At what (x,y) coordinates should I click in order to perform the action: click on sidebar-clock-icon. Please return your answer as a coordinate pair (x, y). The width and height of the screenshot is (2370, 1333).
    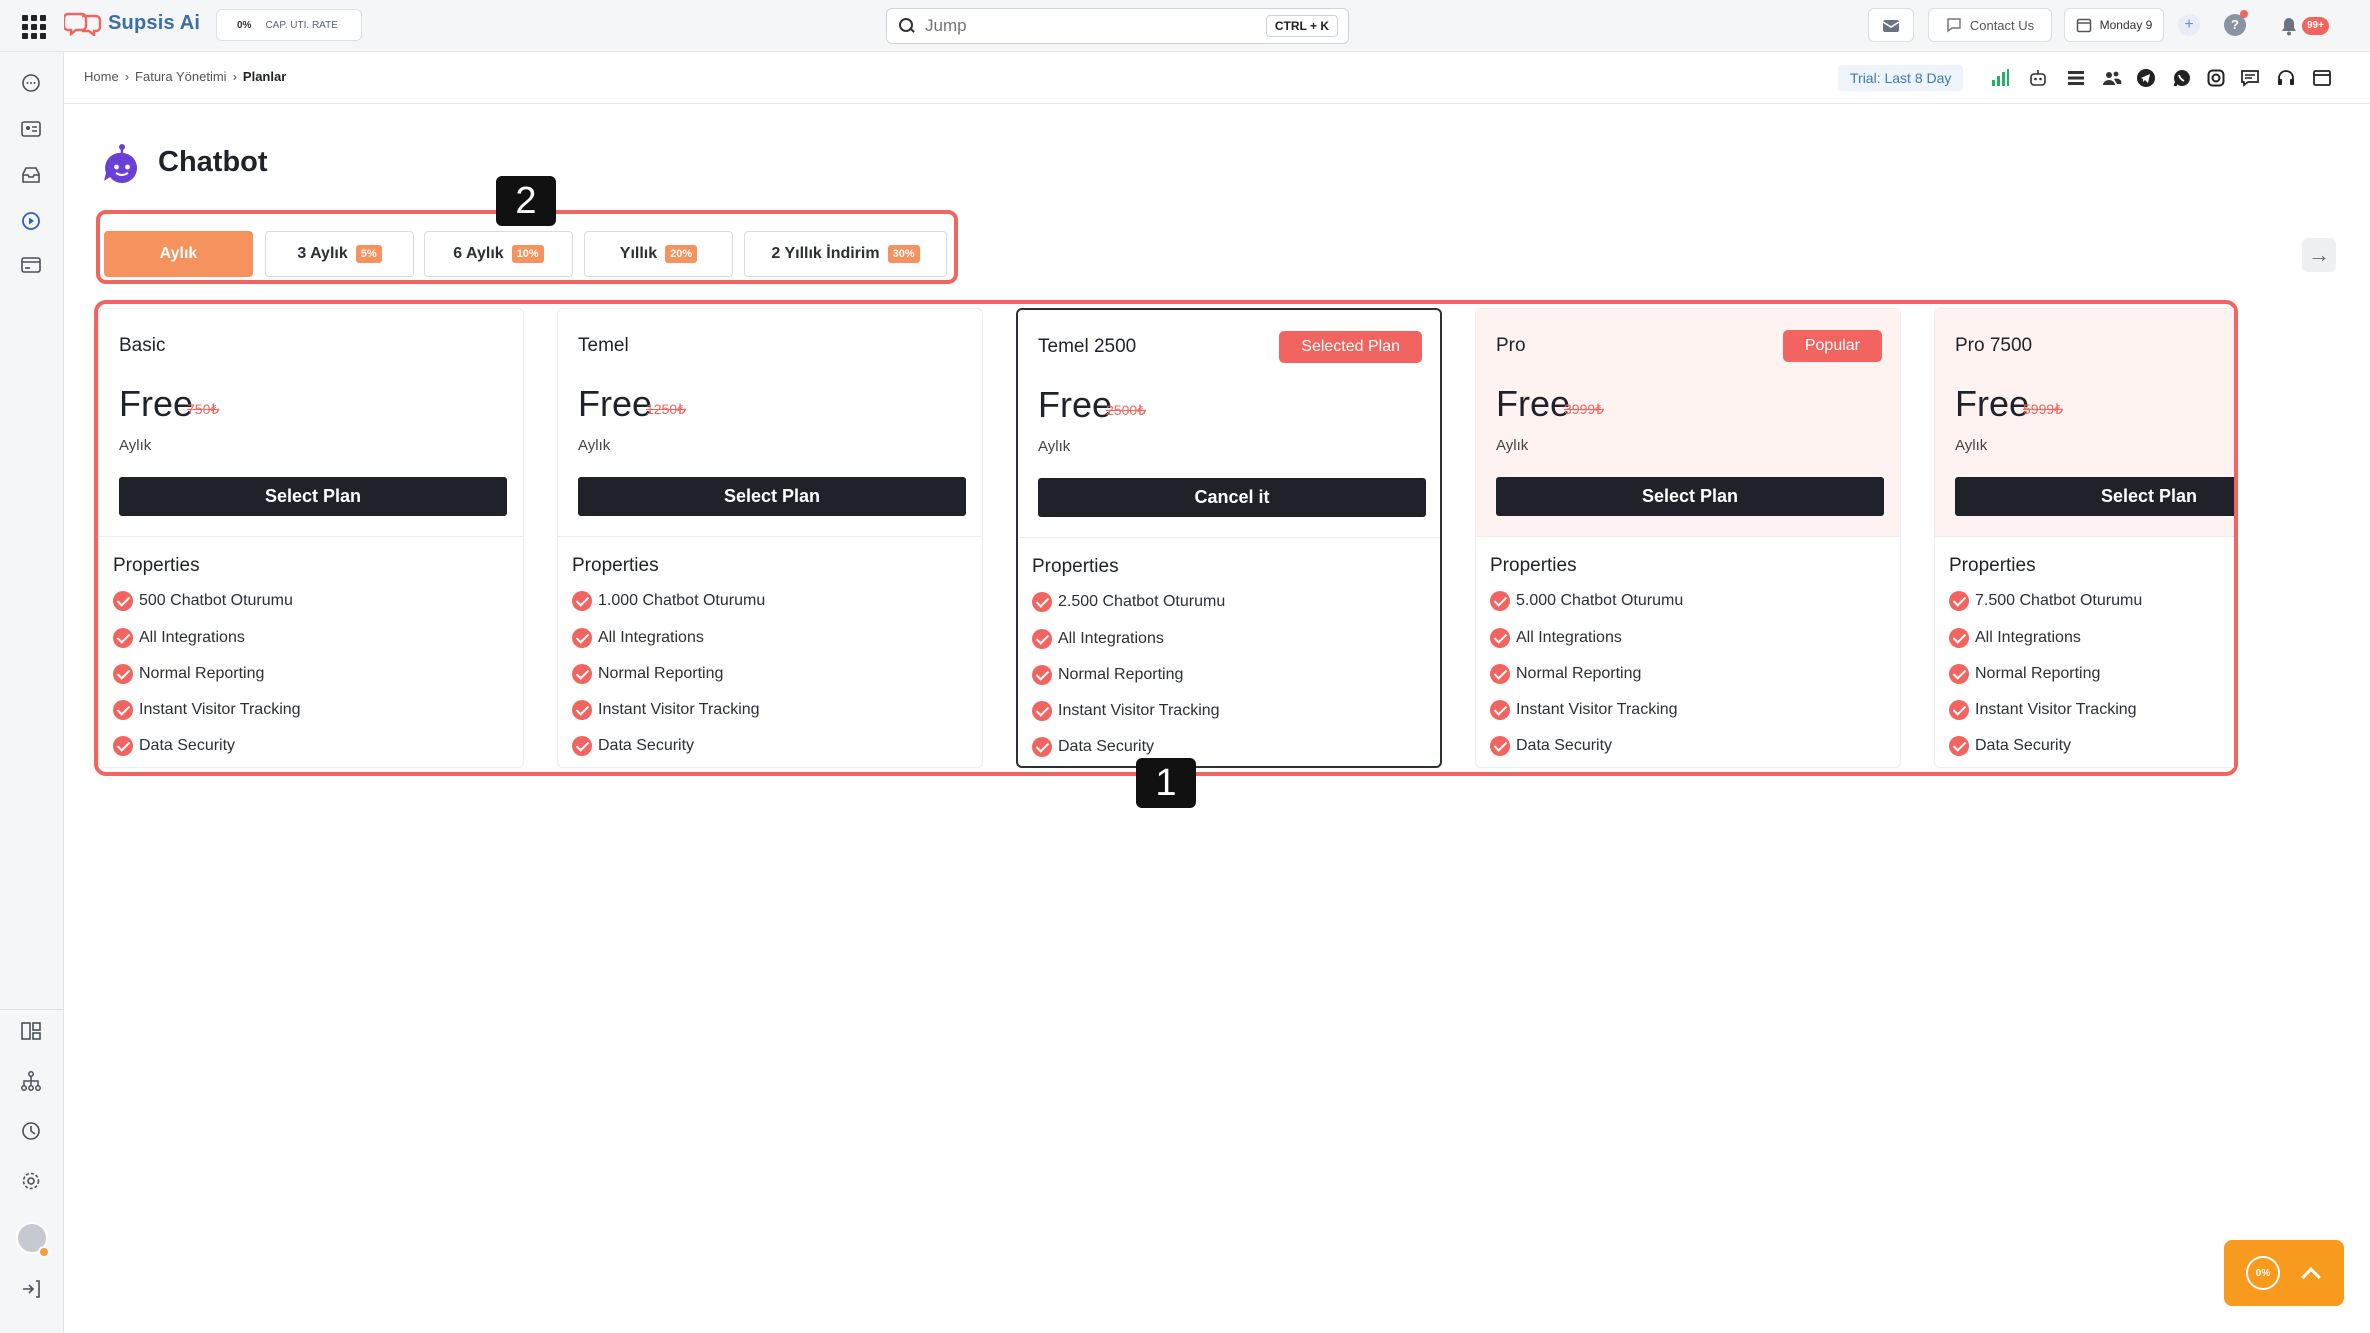
    Looking at the image, I should click on (31, 1131).